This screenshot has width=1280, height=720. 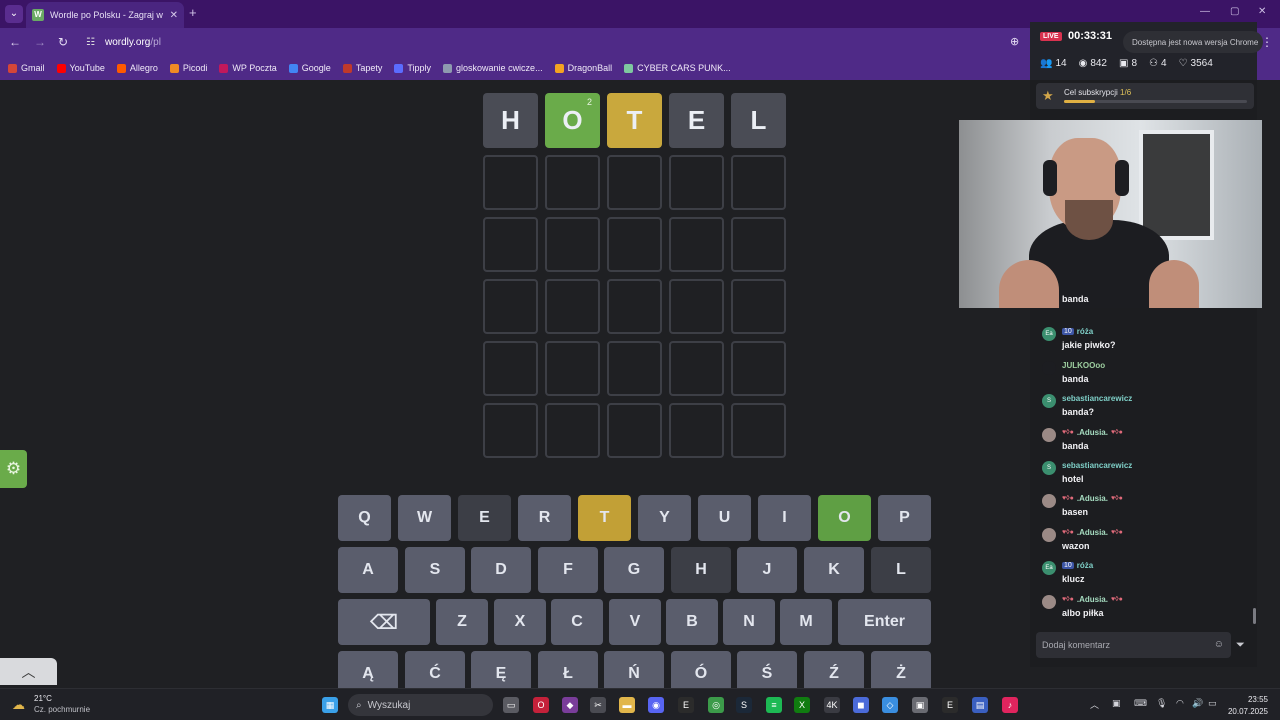 I want to click on windows-start-icon: ▦, so click(x=330, y=705).